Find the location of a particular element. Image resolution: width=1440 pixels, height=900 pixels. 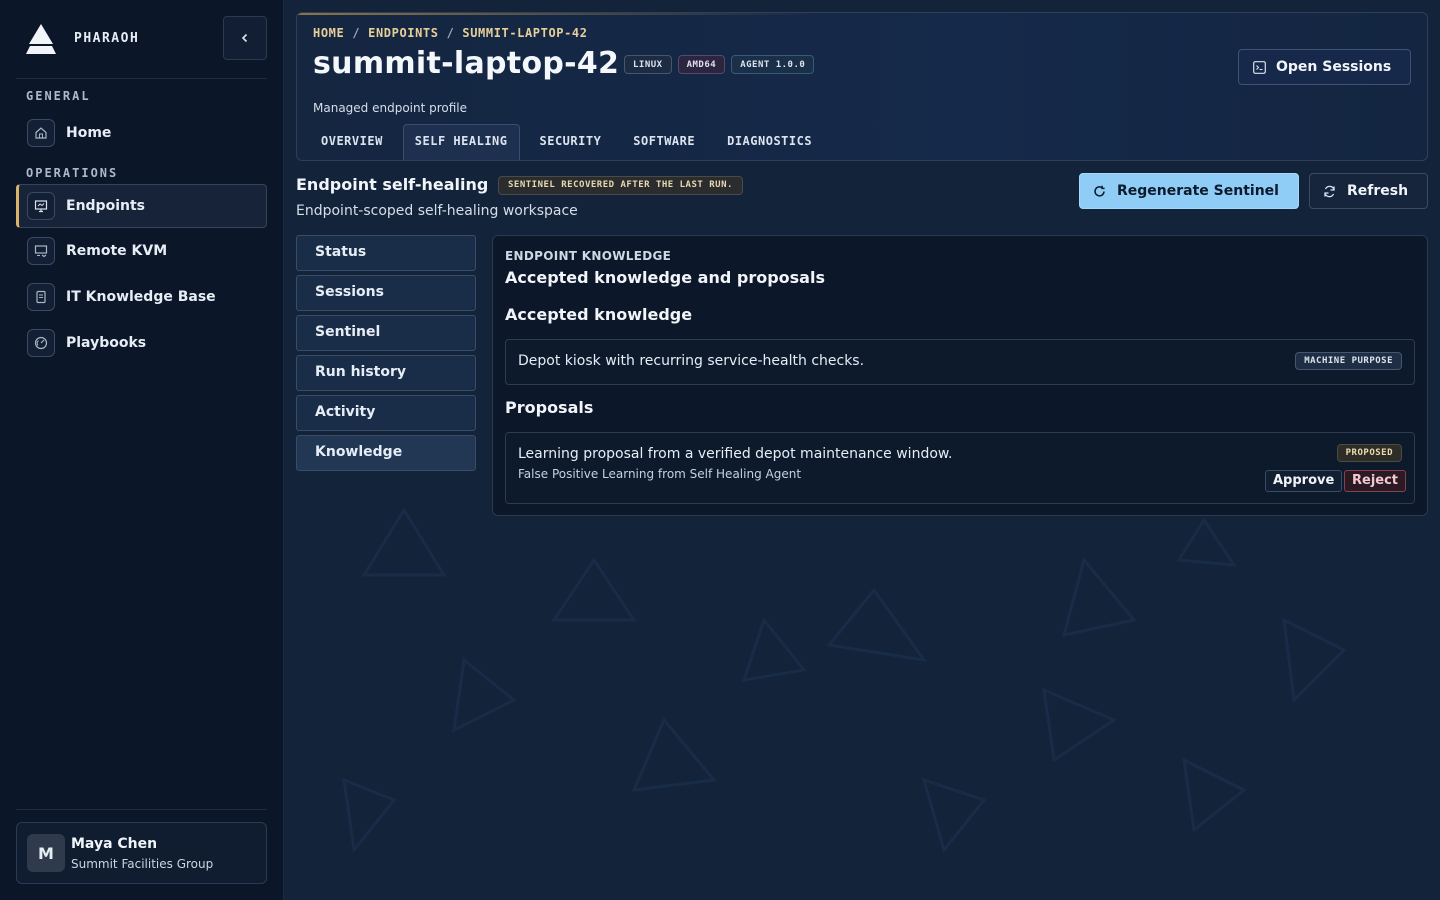

os-tag: LINUX is located at coordinates (648, 64).